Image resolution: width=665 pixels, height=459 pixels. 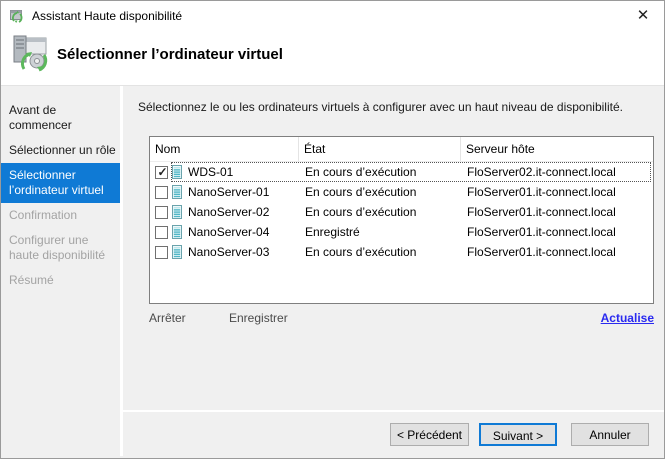 I want to click on list-actions: Arrêter Enregistrer Actualise, so click(x=401, y=318).